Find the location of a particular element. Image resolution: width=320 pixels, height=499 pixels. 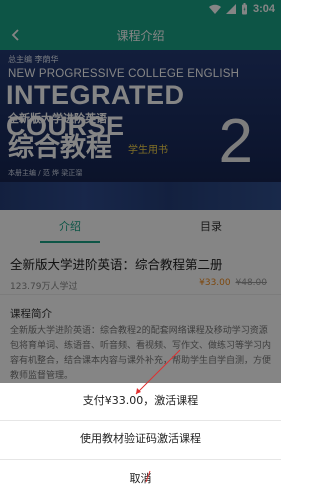

code-activate-button: 使用教材验证码激活课程 is located at coordinates (140, 439).